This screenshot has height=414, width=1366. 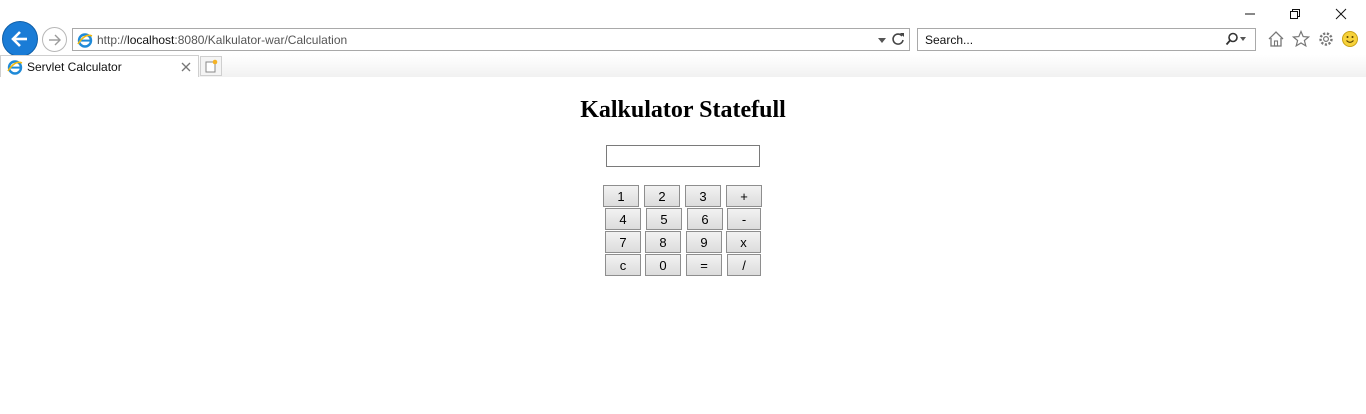 What do you see at coordinates (74, 66) in the screenshot?
I see `tab-title: Servlet Calculator` at bounding box center [74, 66].